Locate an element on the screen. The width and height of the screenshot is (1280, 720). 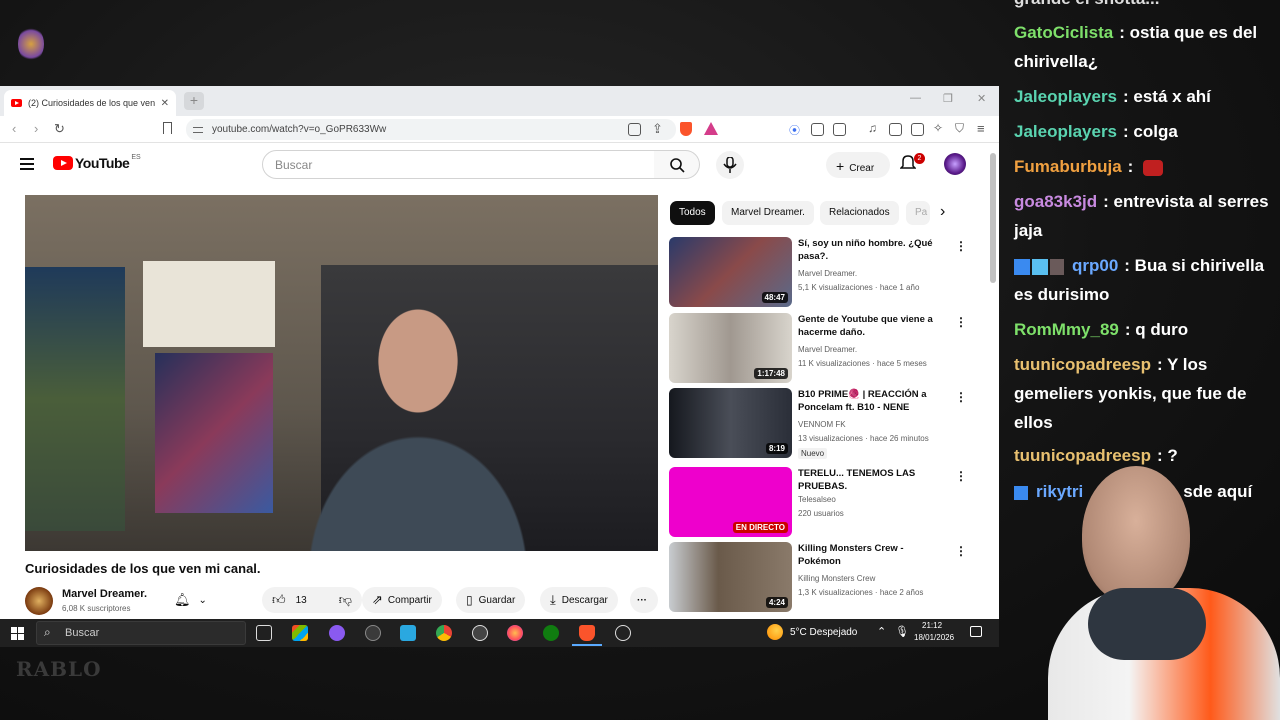
brave-rewards-icon is located at coordinates (711, 128).